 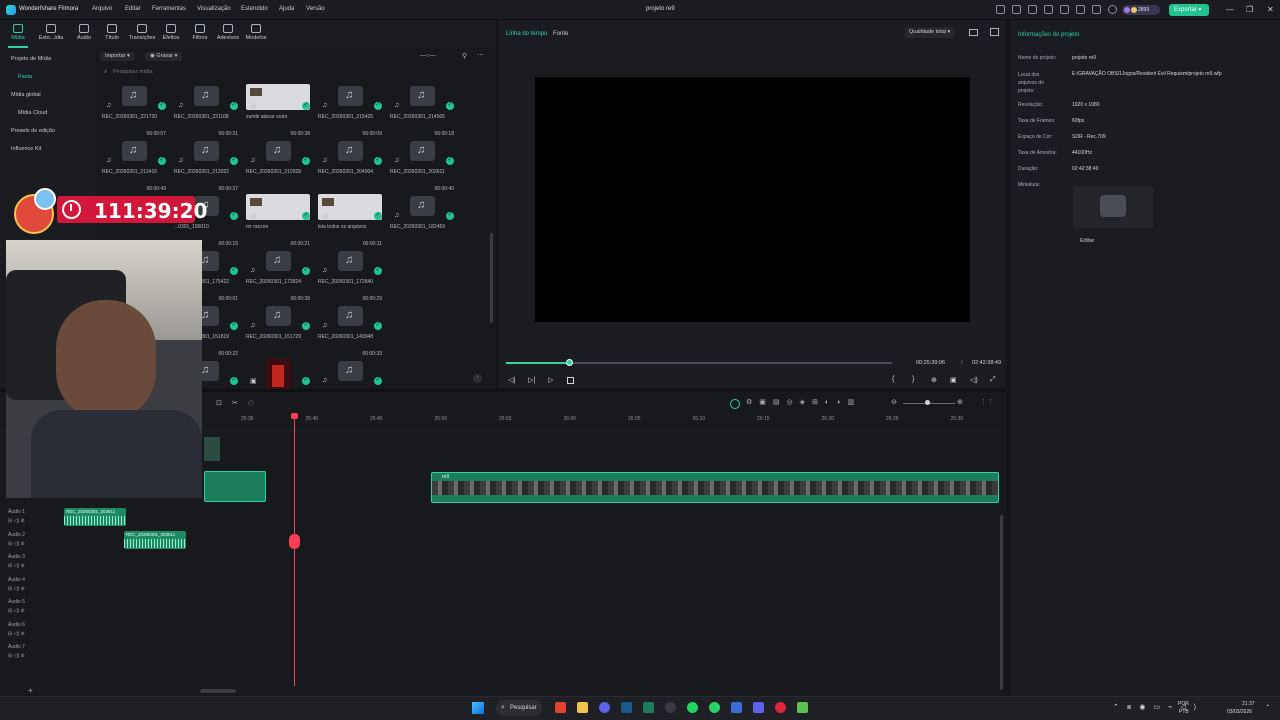 I want to click on whatsapp-icon, so click(x=714, y=707).